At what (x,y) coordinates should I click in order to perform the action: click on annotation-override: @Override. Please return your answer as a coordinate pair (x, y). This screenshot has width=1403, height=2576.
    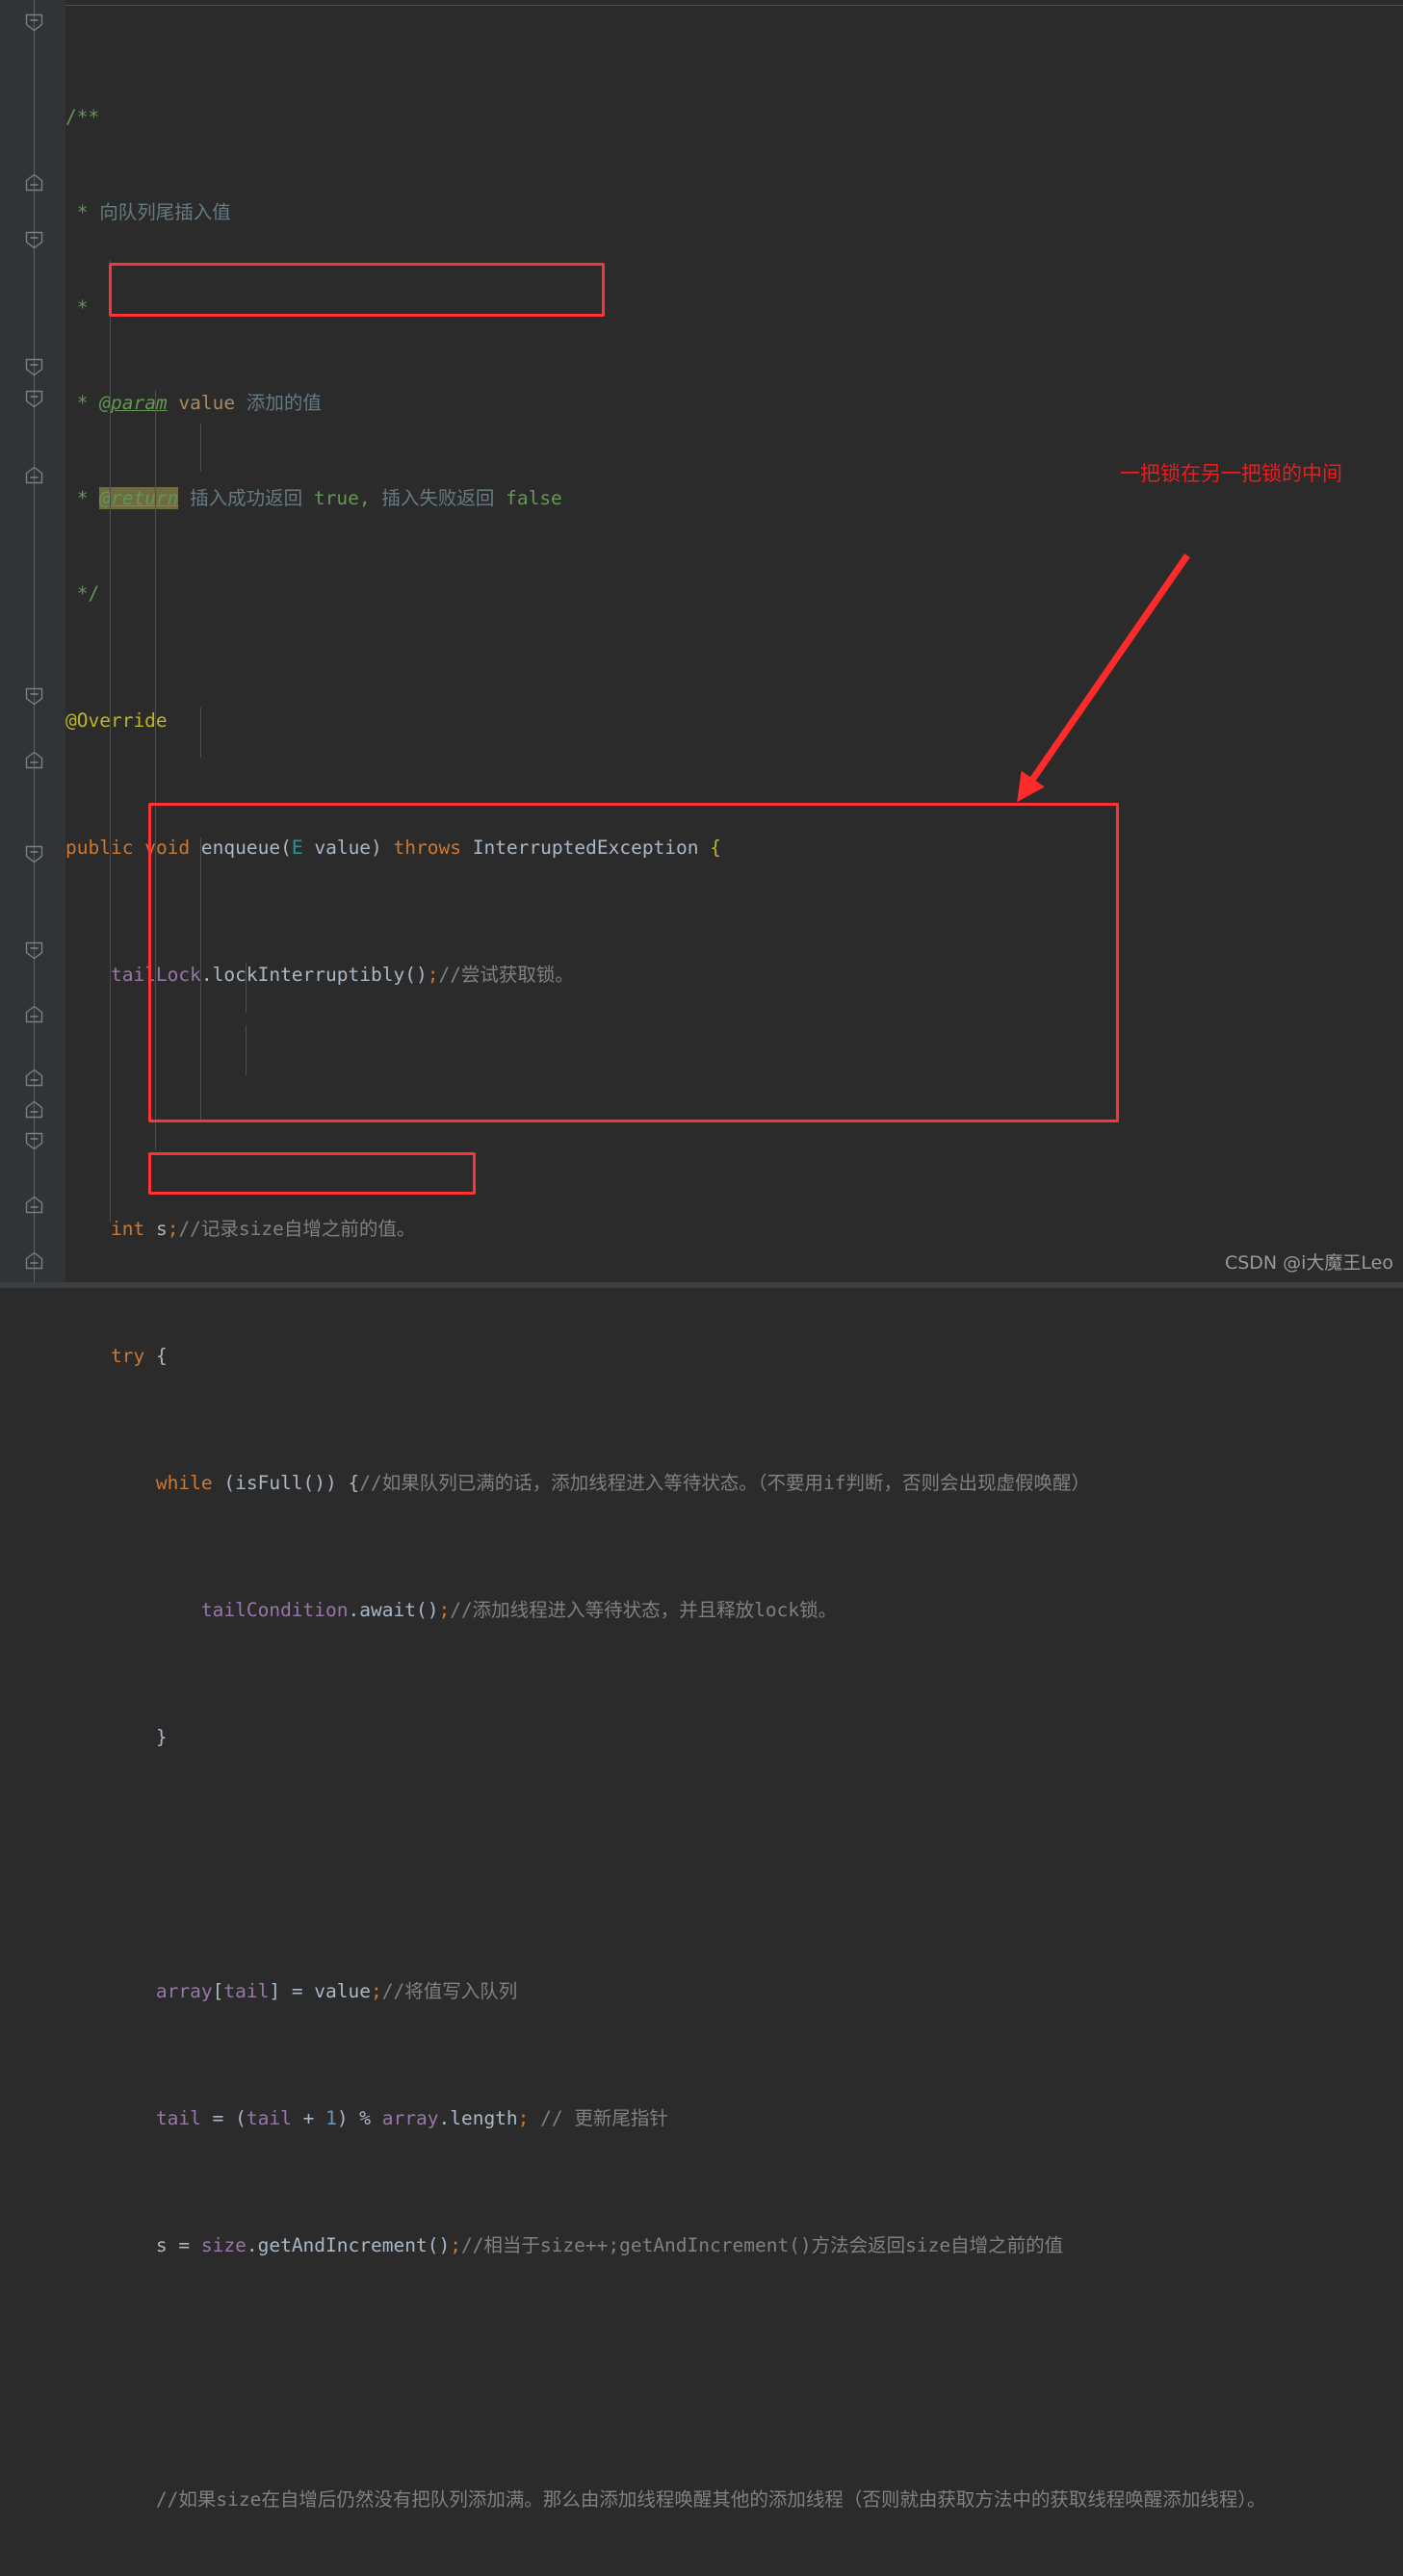
    Looking at the image, I should click on (116, 720).